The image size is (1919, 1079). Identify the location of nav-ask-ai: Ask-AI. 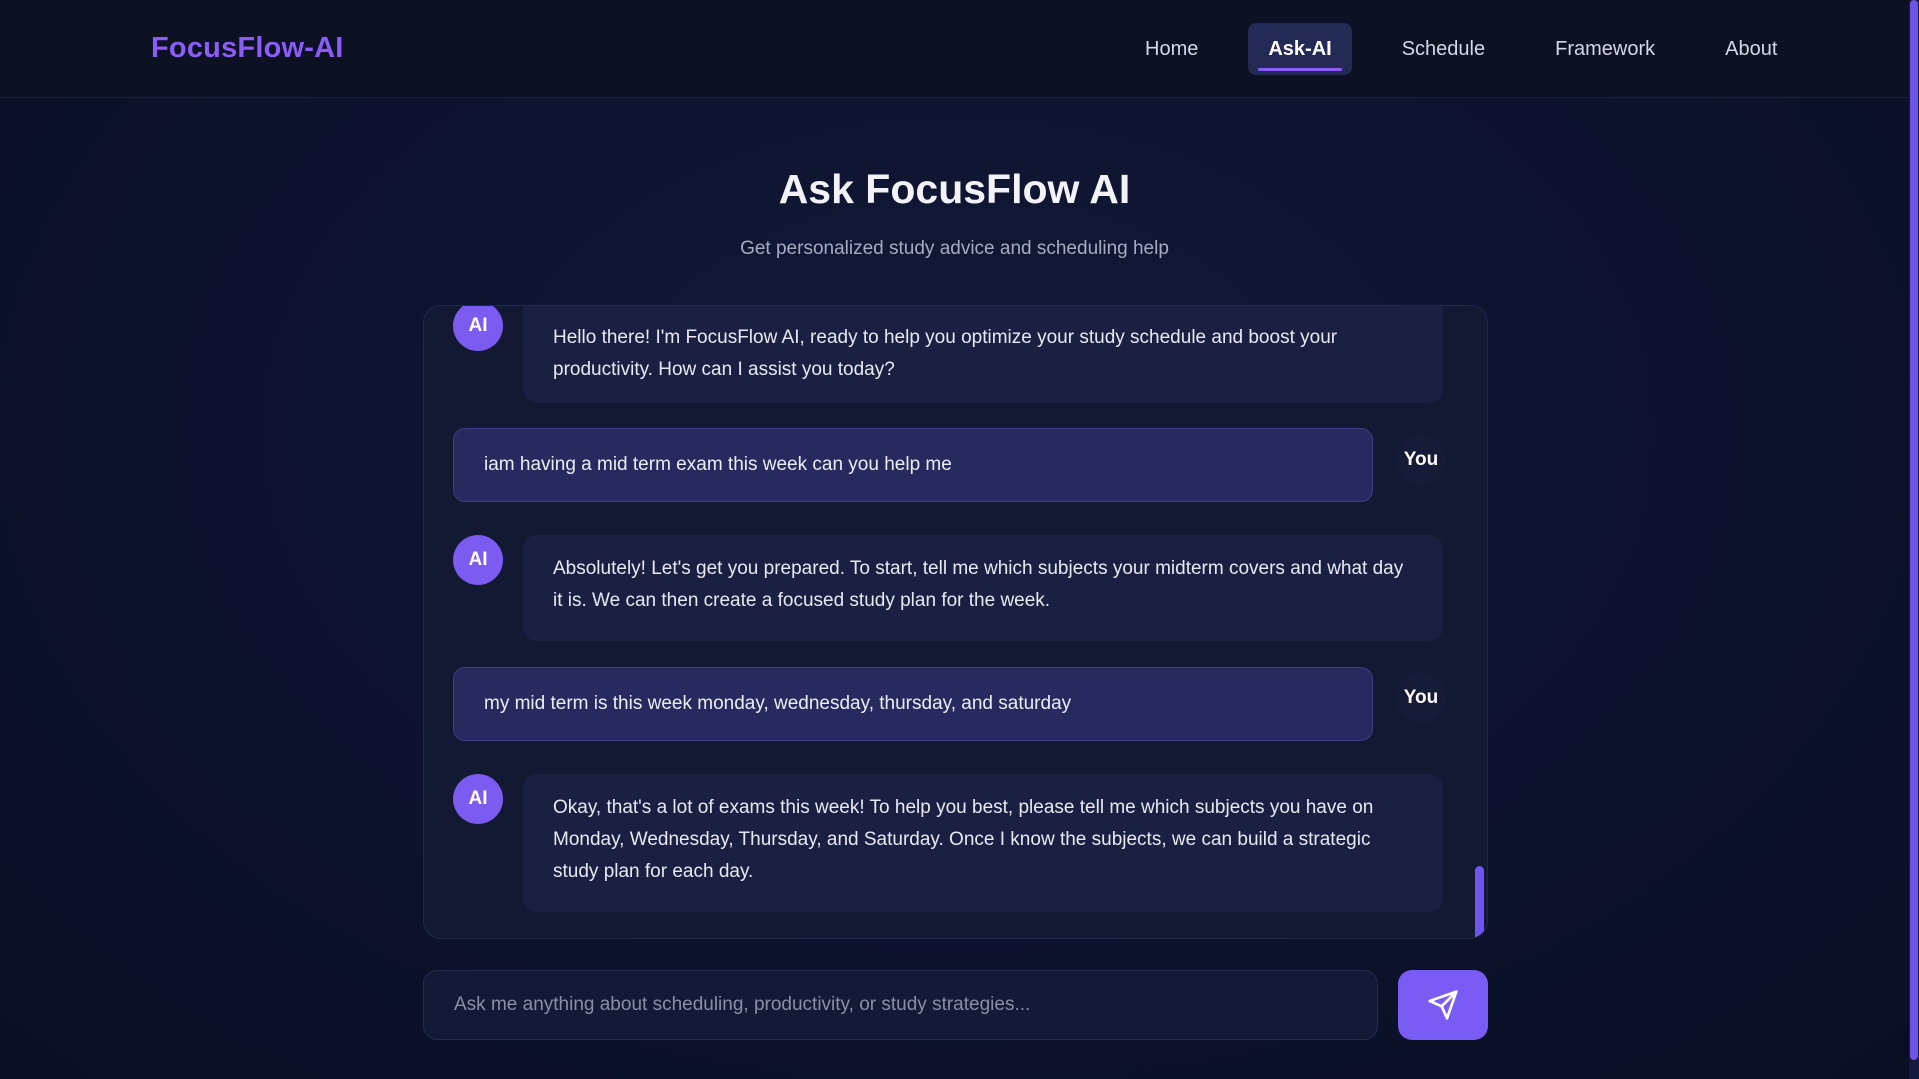
(1300, 49).